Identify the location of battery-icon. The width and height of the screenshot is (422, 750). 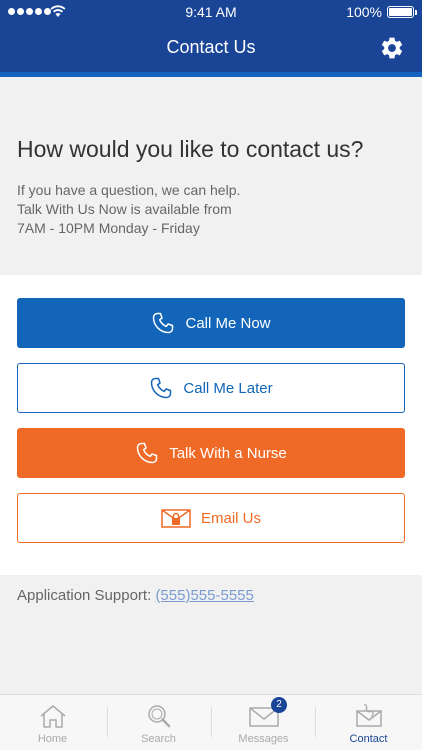
(402, 12).